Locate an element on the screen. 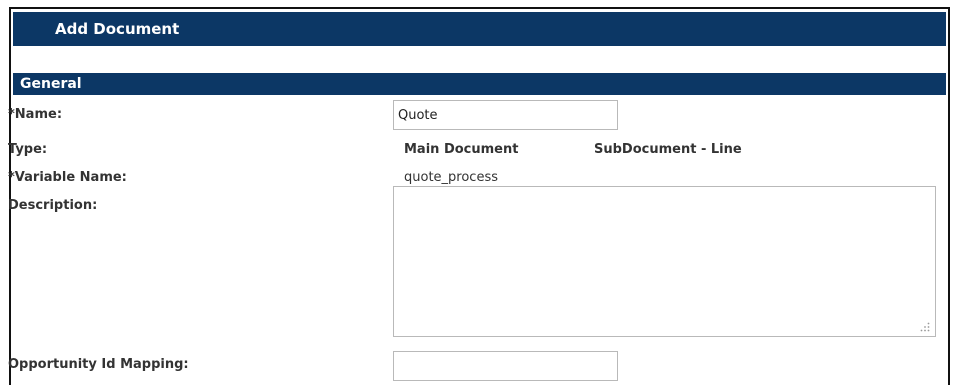 Image resolution: width=956 pixels, height=387 pixels. section-header-general: General is located at coordinates (479, 84).